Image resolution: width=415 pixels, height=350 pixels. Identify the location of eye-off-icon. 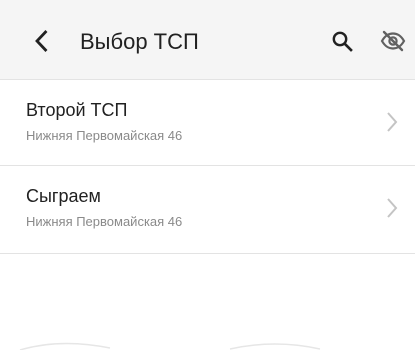
(393, 41).